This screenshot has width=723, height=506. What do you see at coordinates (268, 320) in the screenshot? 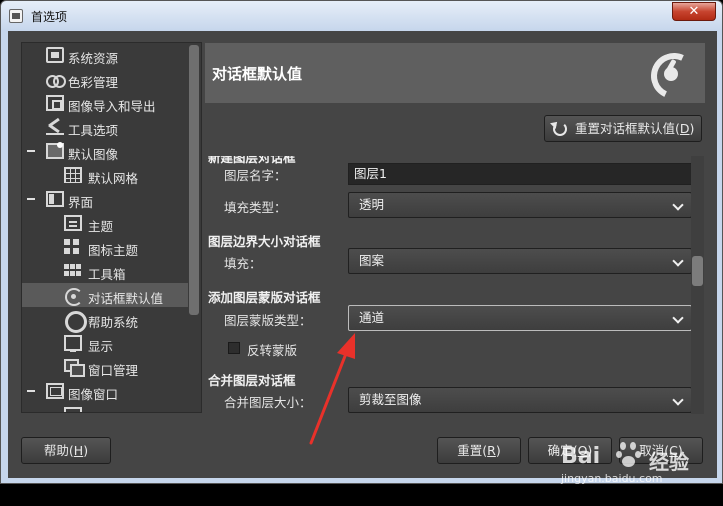
I see `mask-type-label: 图层蒙版类型：` at bounding box center [268, 320].